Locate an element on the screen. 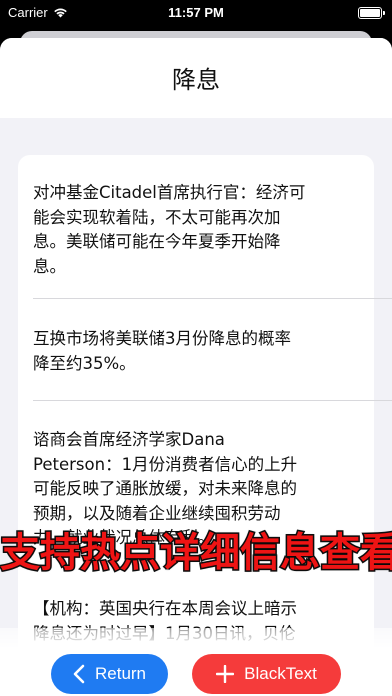 The image size is (392, 696). return-button: Return is located at coordinates (109, 674).